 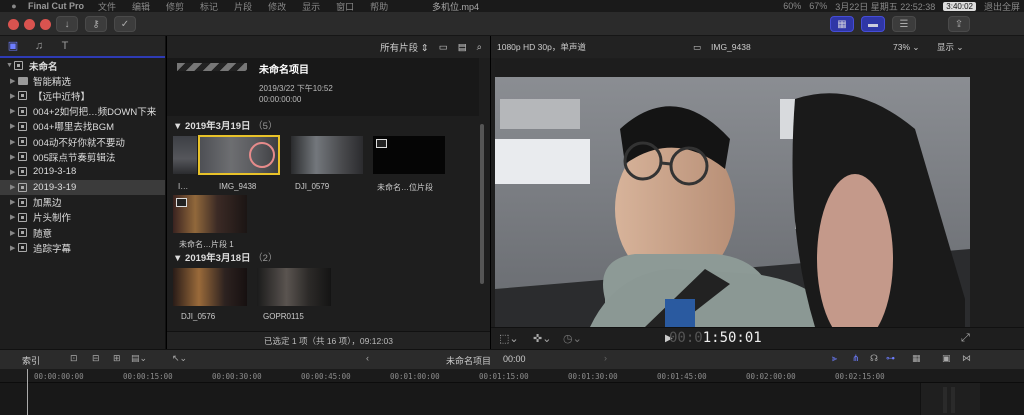 I want to click on browser-scrollbar, so click(x=482, y=204).